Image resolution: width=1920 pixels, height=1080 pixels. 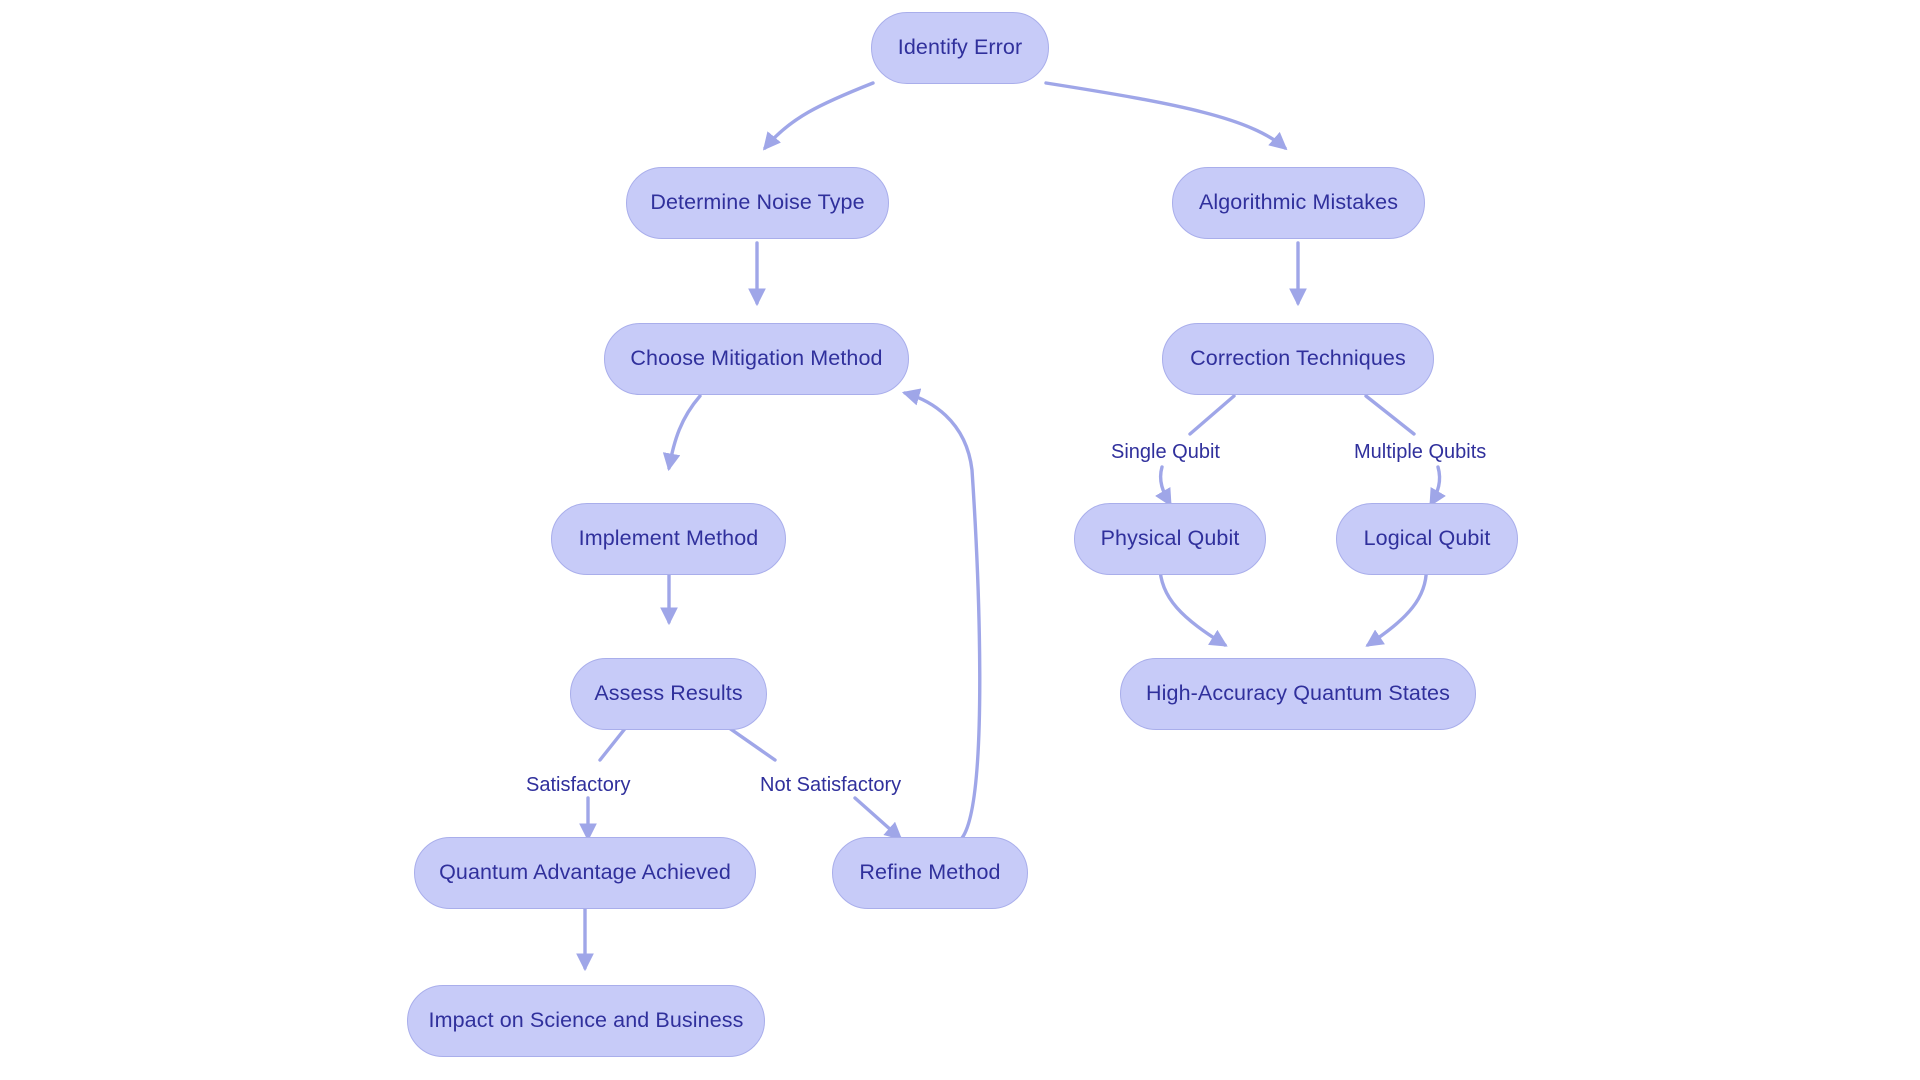 What do you see at coordinates (1163, 486) in the screenshot?
I see `edge-single-qubit-arrow-segment` at bounding box center [1163, 486].